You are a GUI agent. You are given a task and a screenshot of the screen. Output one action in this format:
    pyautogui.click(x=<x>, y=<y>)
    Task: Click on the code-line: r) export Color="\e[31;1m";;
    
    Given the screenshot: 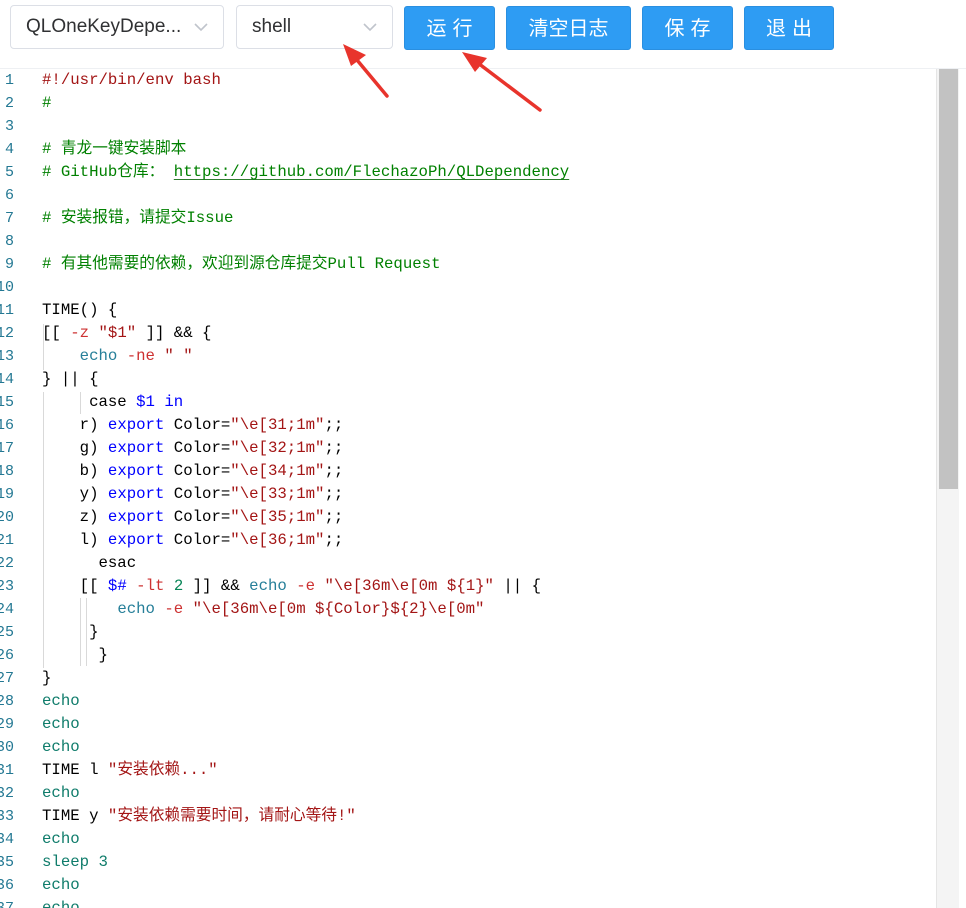 What is the action you would take?
    pyautogui.click(x=193, y=425)
    